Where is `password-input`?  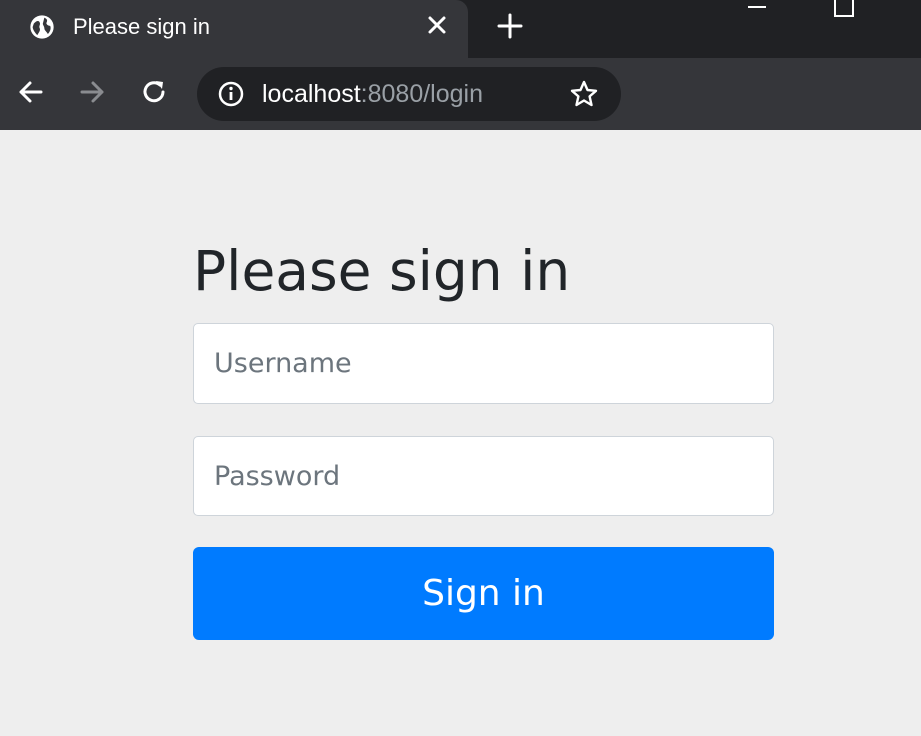 password-input is located at coordinates (483, 476).